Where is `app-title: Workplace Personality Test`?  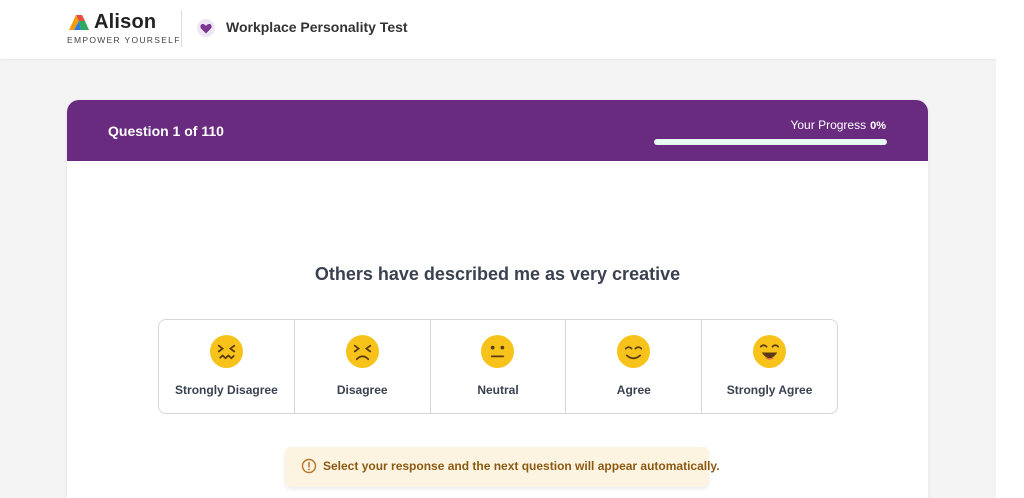 app-title: Workplace Personality Test is located at coordinates (317, 27).